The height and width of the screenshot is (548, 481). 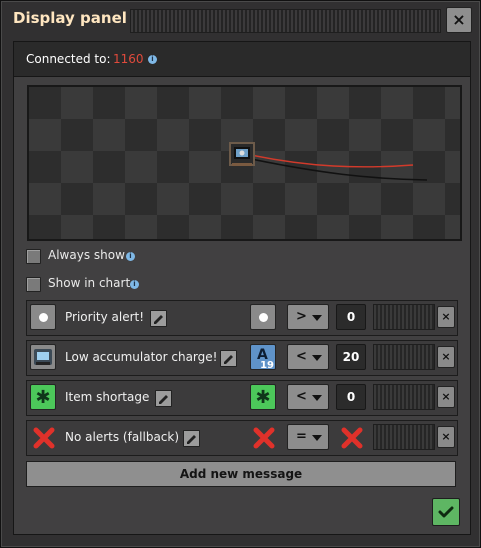 What do you see at coordinates (242, 358) in the screenshot?
I see `message-row: Low accumulator charge! A 19 < 20 ×` at bounding box center [242, 358].